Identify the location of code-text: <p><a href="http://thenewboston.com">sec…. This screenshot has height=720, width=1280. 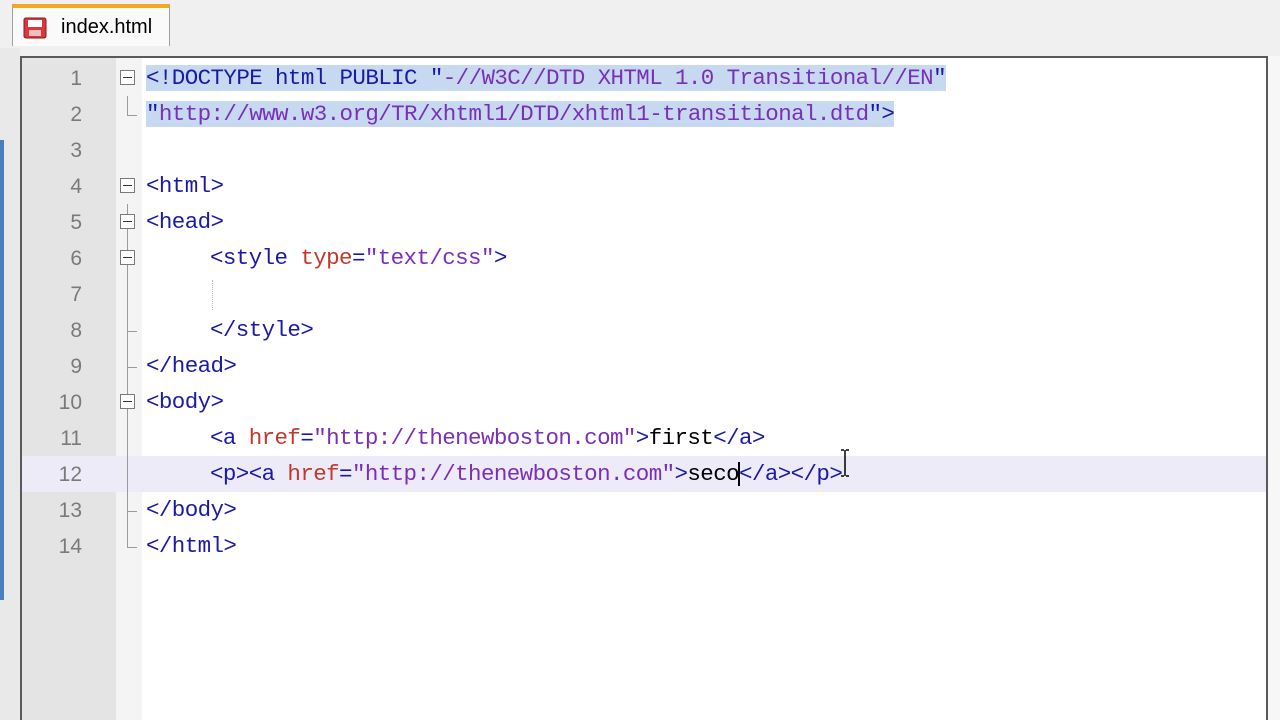
(526, 474).